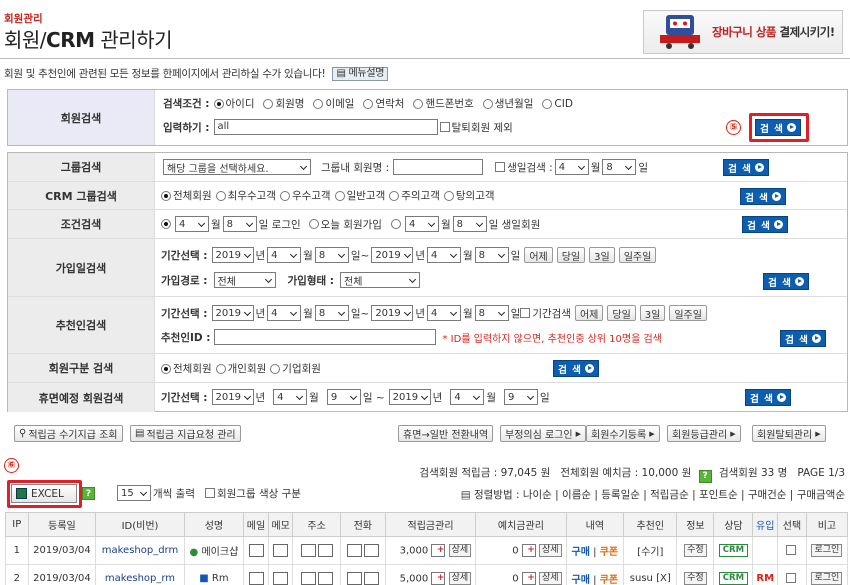  Describe the element at coordinates (469, 224) in the screenshot. I see `birth-day: 8` at that location.